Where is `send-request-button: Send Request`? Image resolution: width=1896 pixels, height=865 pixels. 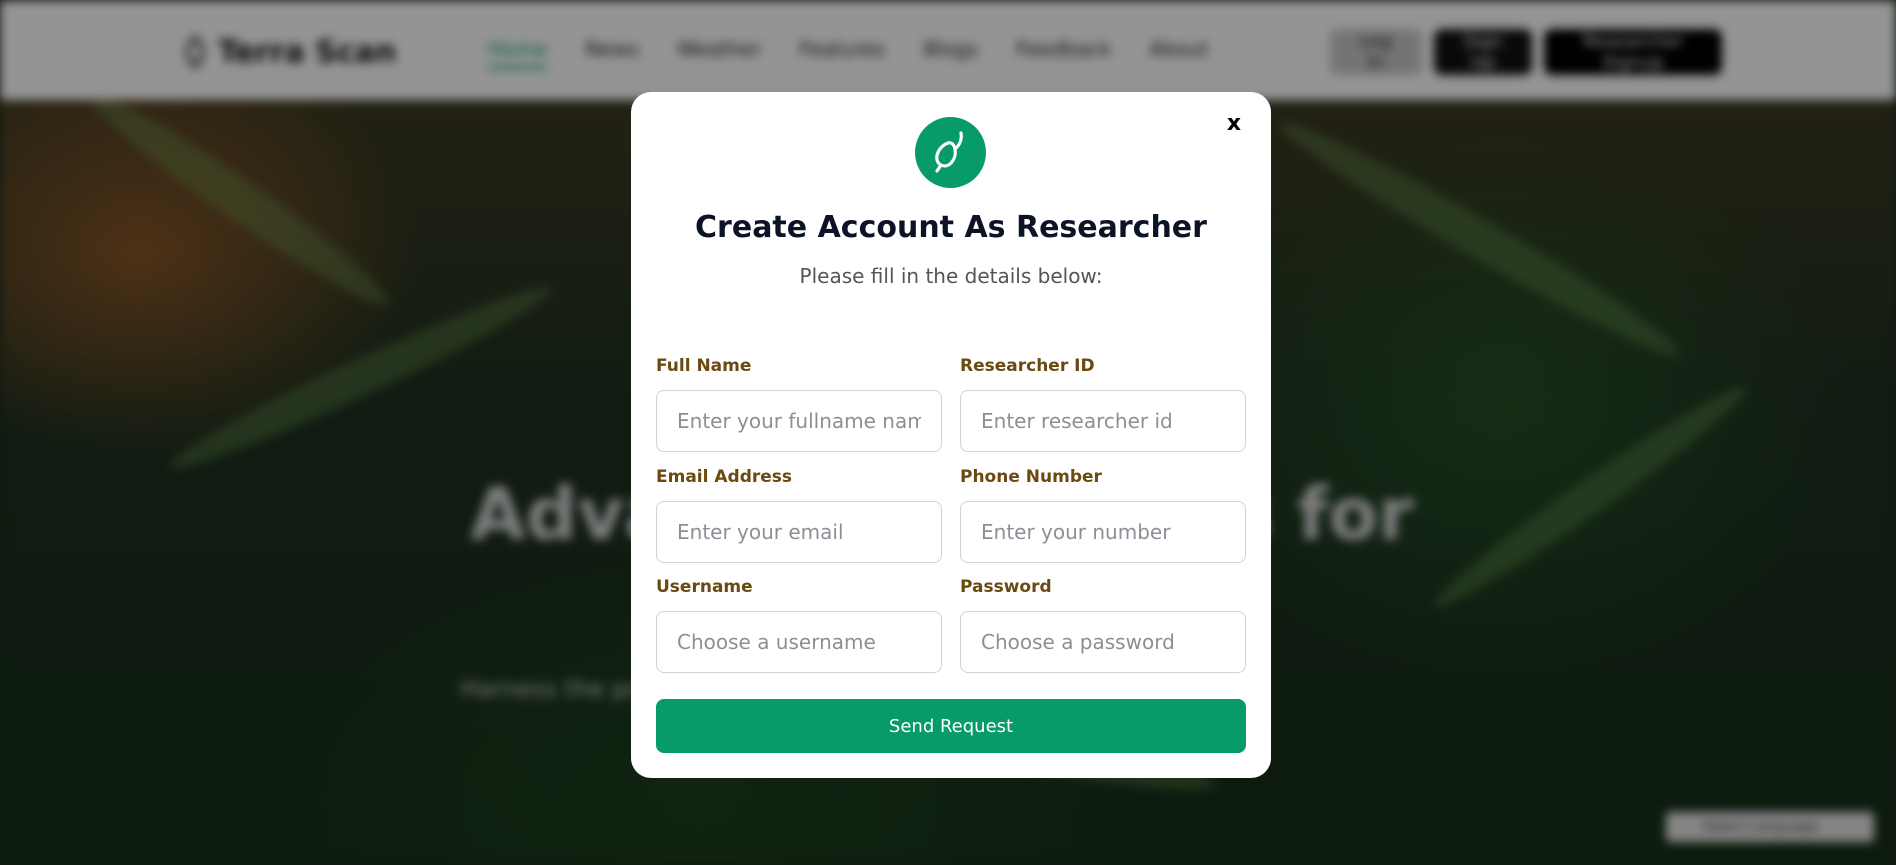 send-request-button: Send Request is located at coordinates (951, 726).